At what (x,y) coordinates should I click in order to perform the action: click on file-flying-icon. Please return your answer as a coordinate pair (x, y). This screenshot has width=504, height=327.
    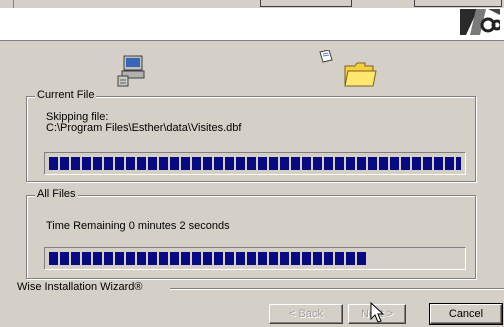
    Looking at the image, I should click on (326, 58).